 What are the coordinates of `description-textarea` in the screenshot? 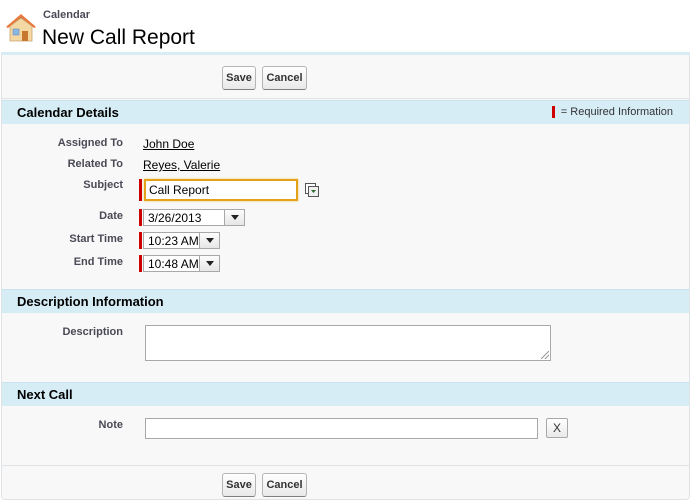 It's located at (348, 343).